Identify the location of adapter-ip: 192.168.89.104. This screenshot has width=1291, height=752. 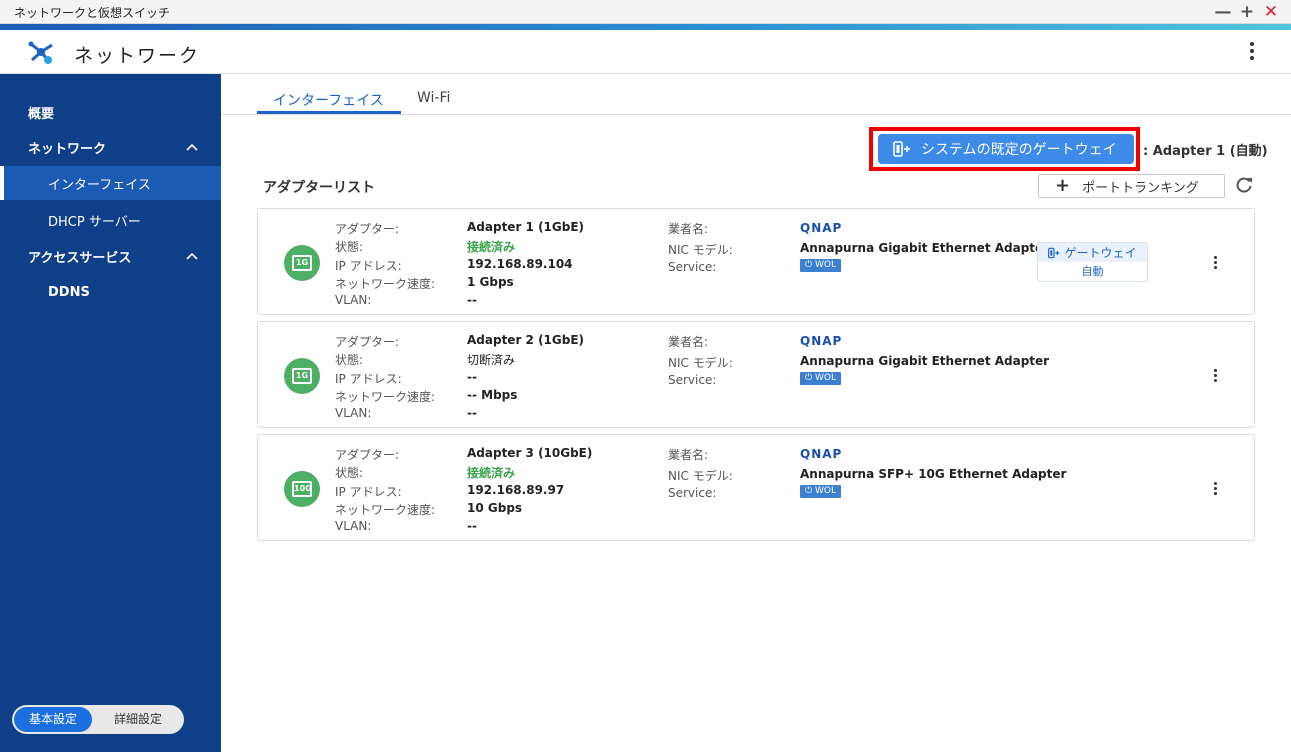
(520, 264).